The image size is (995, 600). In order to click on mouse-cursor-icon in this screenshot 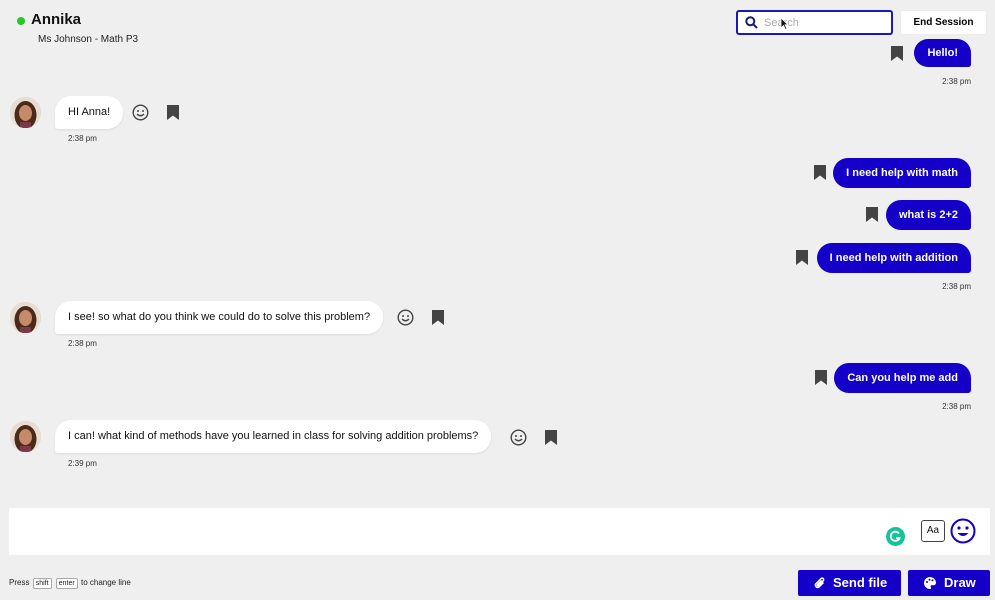, I will do `click(784, 23)`.